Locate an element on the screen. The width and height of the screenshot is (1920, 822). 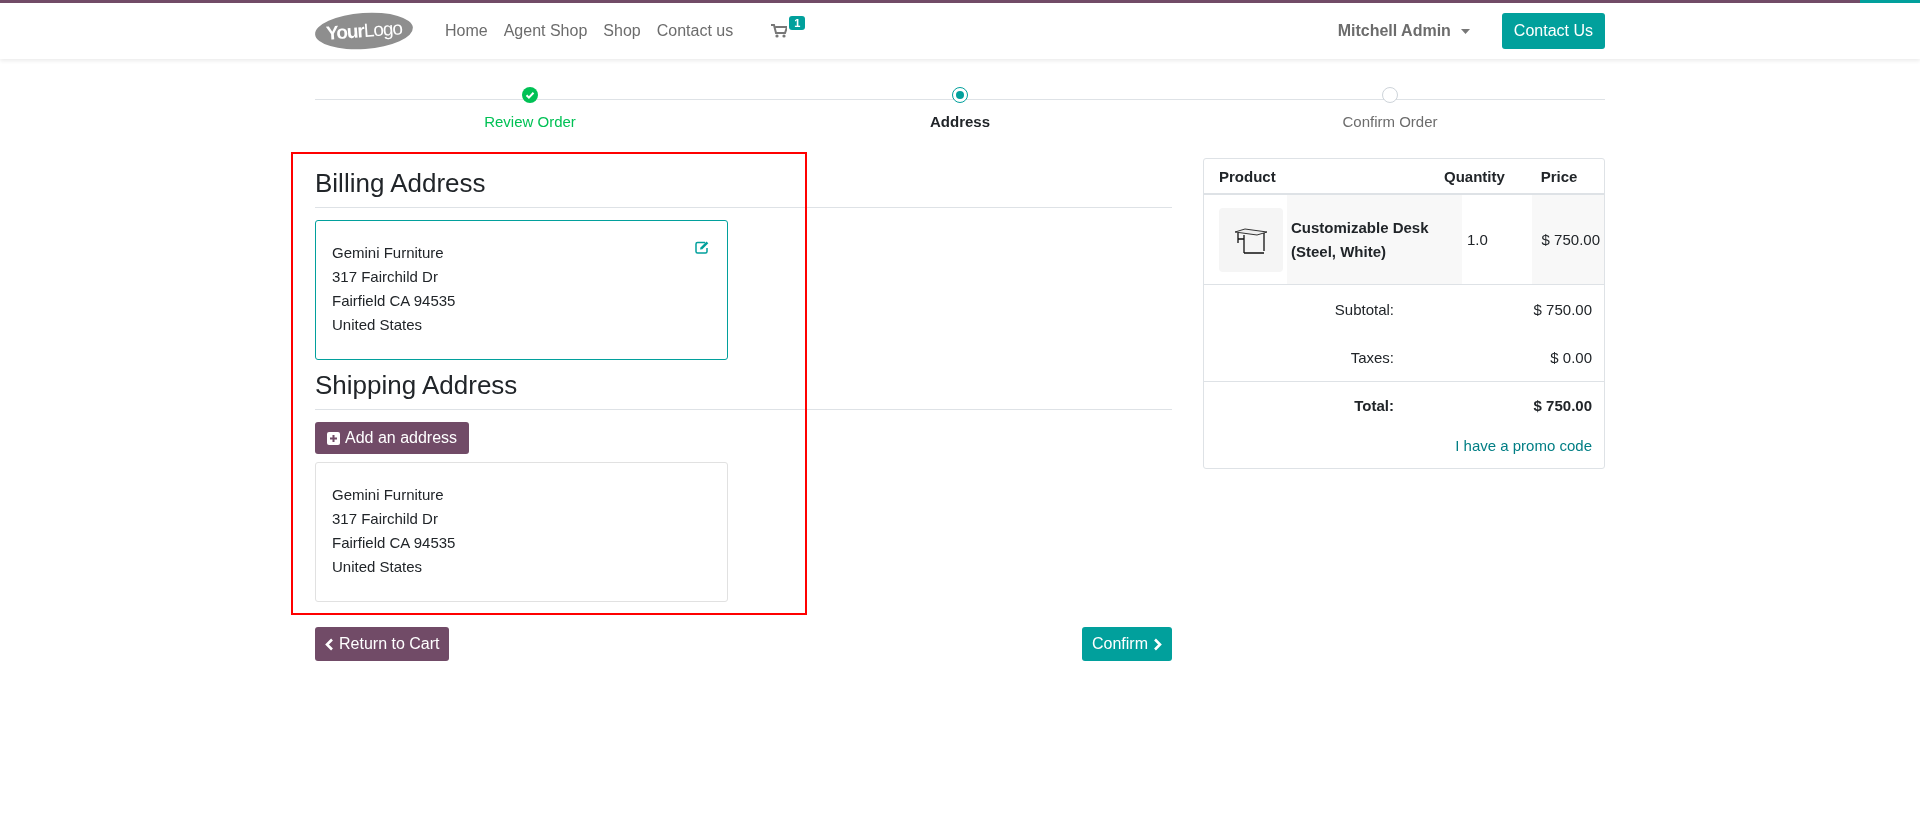
section-heading: Shipping Address is located at coordinates (743, 390).